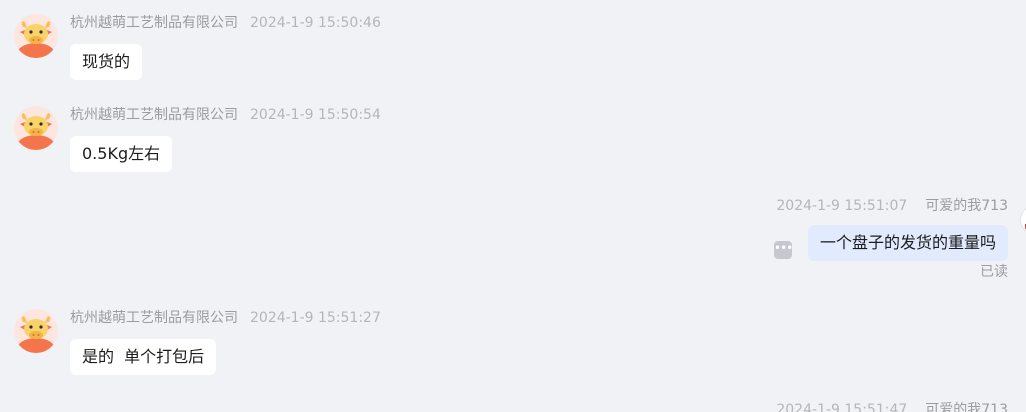 The width and height of the screenshot is (1026, 412). What do you see at coordinates (315, 115) in the screenshot?
I see `message-time: 2024-1-9 15:50:54` at bounding box center [315, 115].